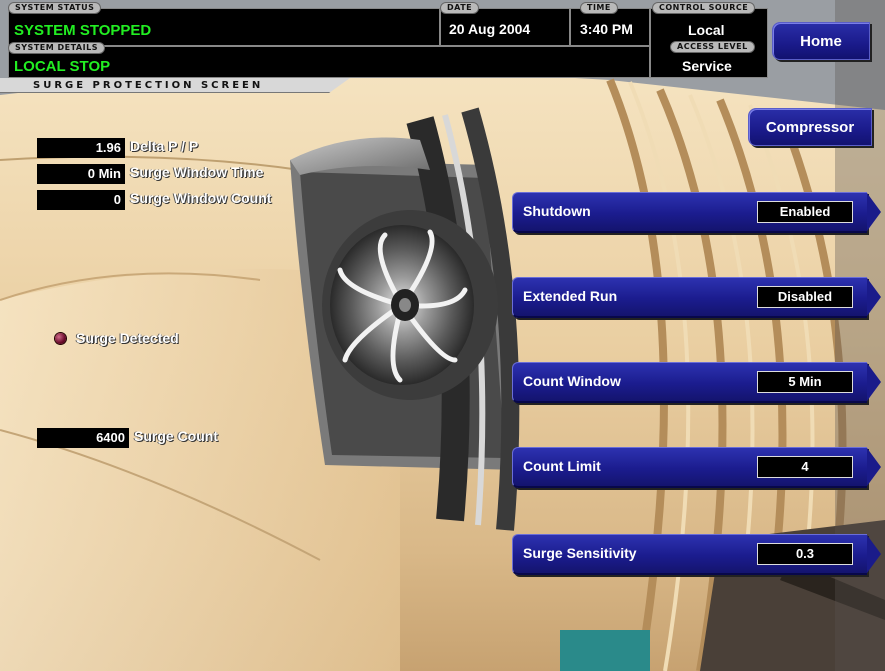 The image size is (885, 671). Describe the element at coordinates (805, 382) in the screenshot. I see `count-window-setting-value: 5 Min` at that location.